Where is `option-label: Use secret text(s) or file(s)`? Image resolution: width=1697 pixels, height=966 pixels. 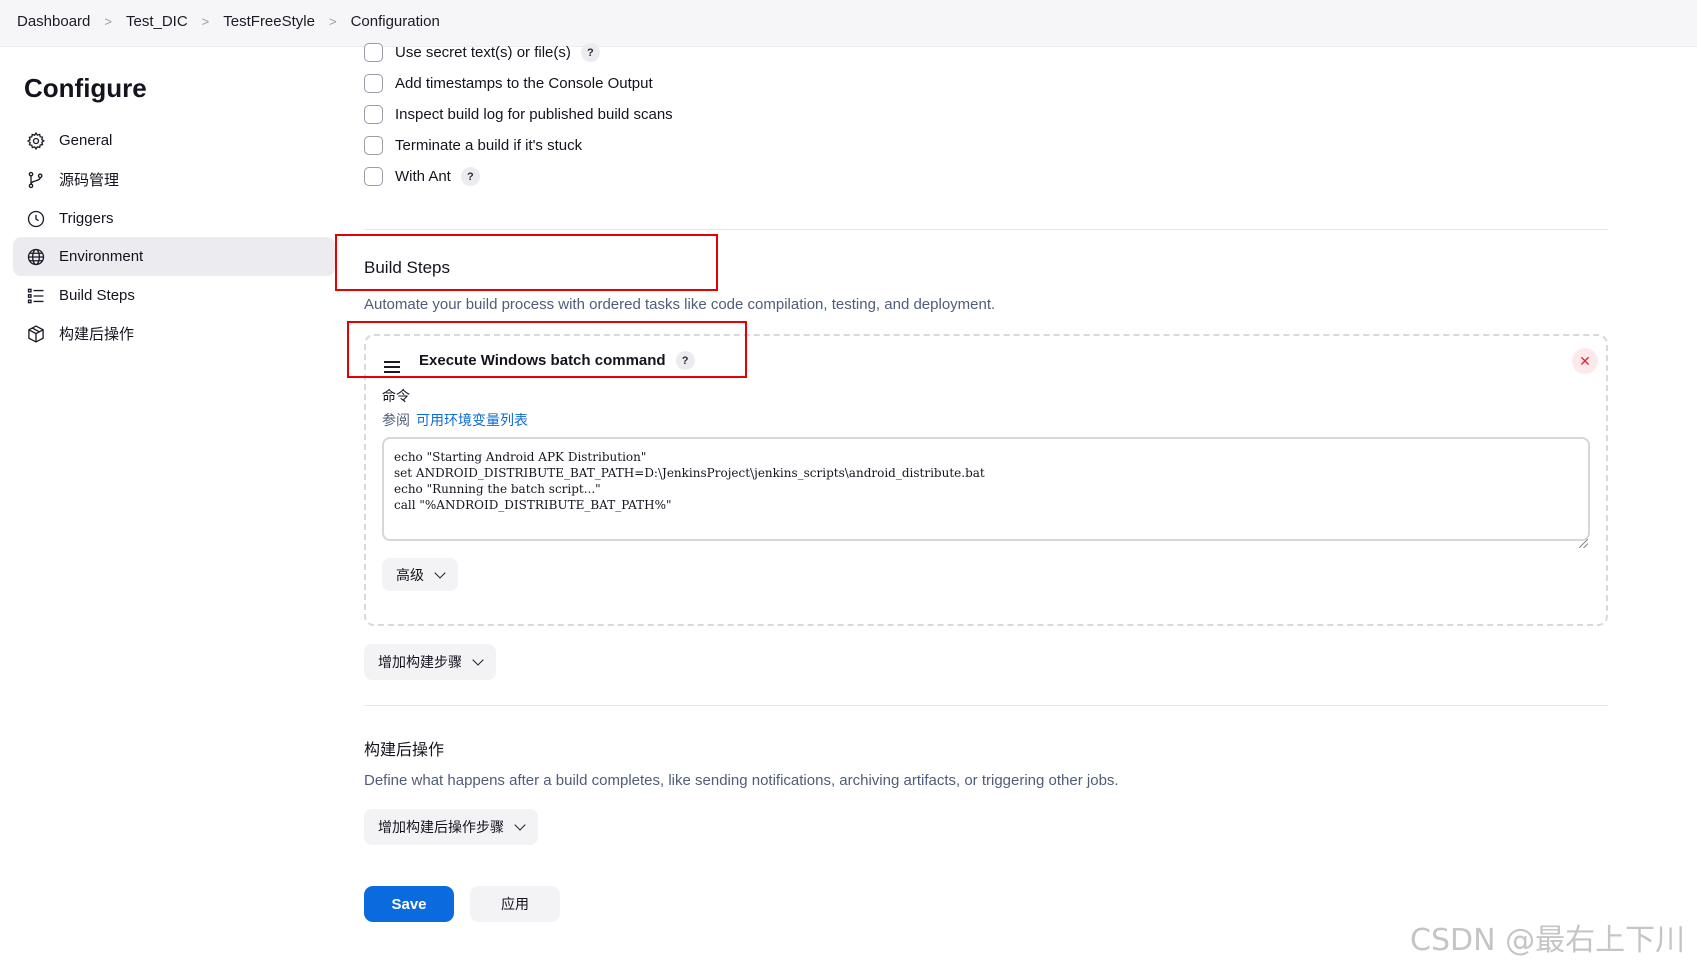
option-label: Use secret text(s) or file(s) is located at coordinates (483, 52).